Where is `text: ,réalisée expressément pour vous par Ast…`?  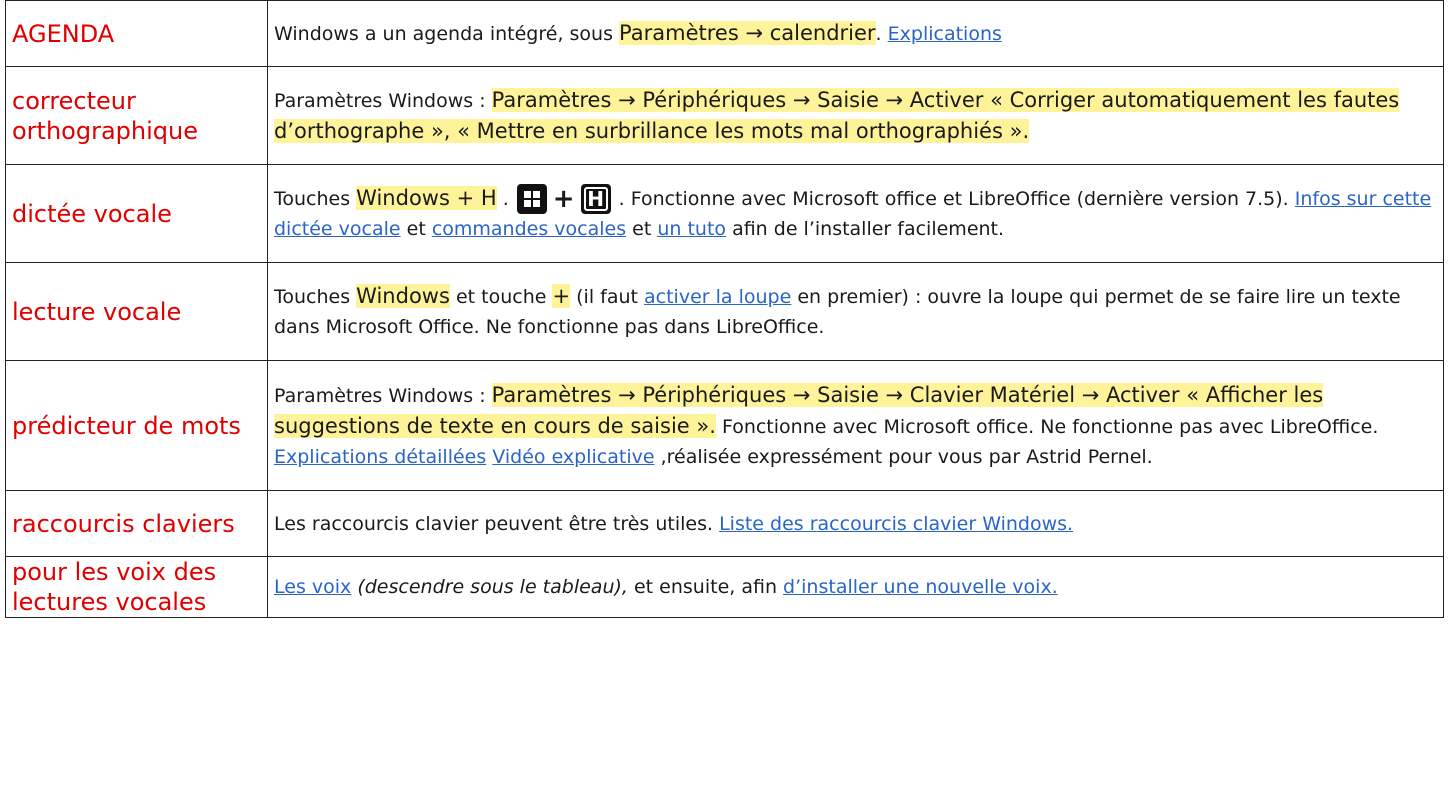
text: ,réalisée expressément pour vous par Ast… is located at coordinates (903, 456).